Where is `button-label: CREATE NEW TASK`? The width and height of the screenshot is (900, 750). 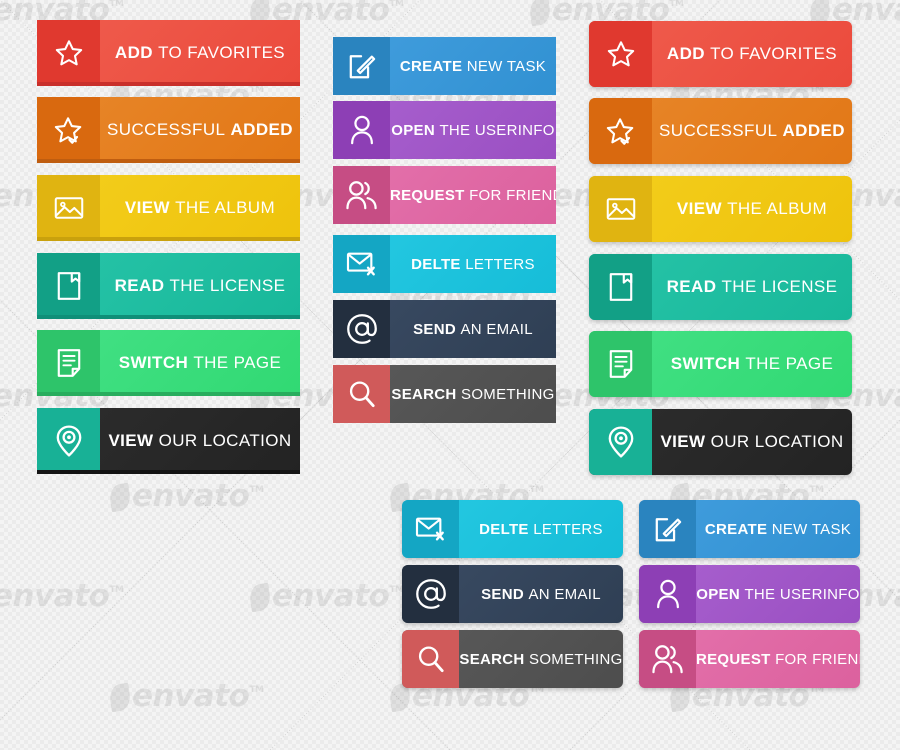
button-label: CREATE NEW TASK is located at coordinates (473, 66).